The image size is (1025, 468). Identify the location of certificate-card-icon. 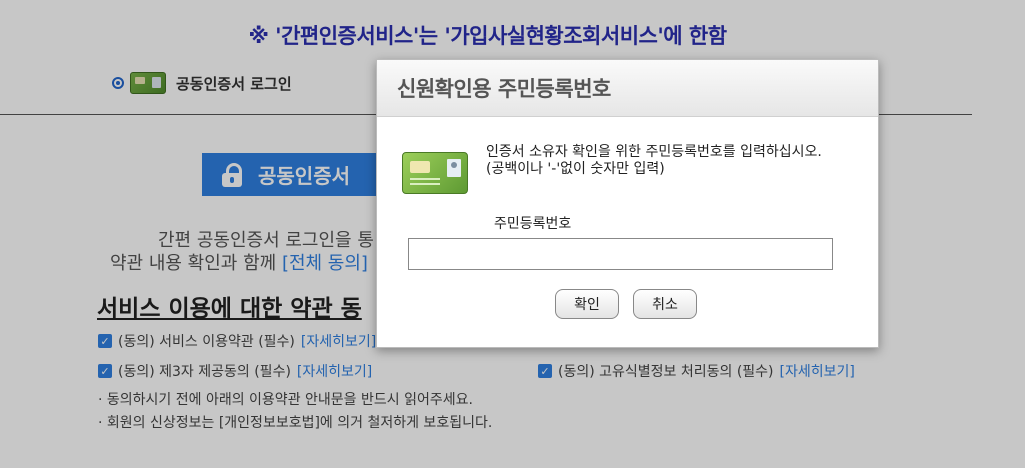
(435, 173).